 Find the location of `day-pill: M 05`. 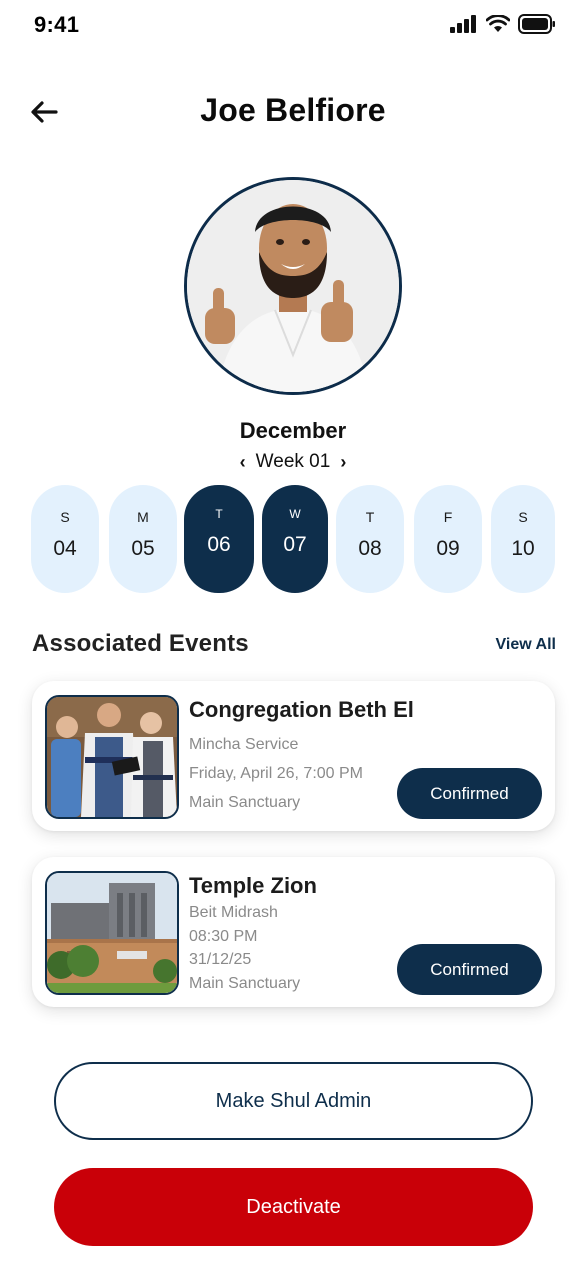

day-pill: M 05 is located at coordinates (143, 539).